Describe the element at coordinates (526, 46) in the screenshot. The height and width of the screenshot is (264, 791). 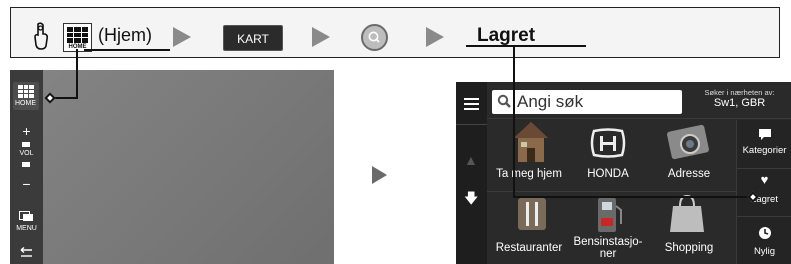
I see `lagret-underline` at that location.